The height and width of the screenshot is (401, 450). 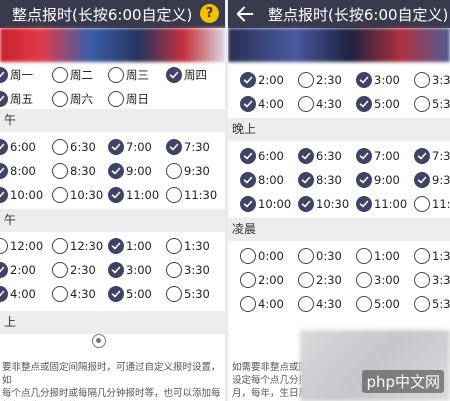 What do you see at coordinates (77, 246) in the screenshot?
I see `time-option: 12:30` at bounding box center [77, 246].